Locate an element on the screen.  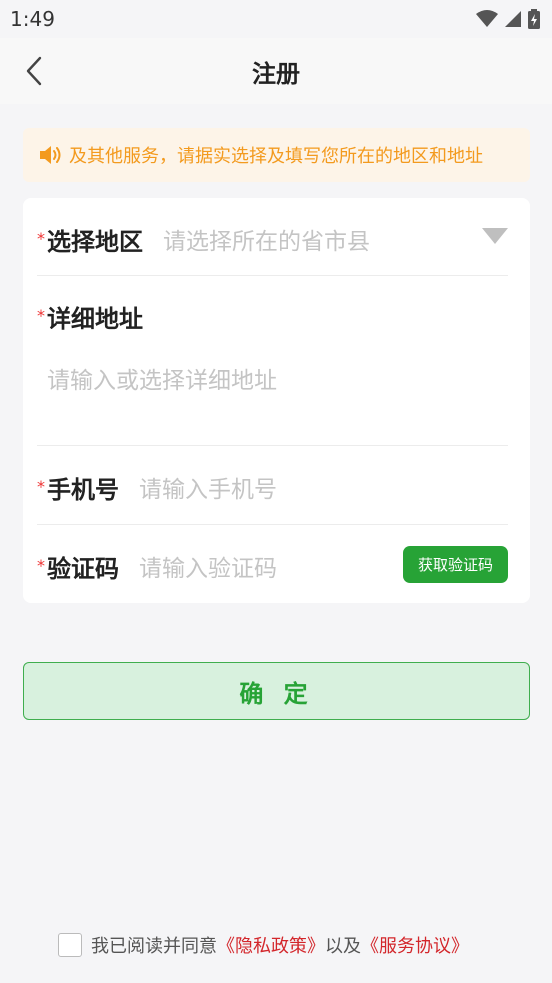
page-title: 注册 is located at coordinates (276, 74).